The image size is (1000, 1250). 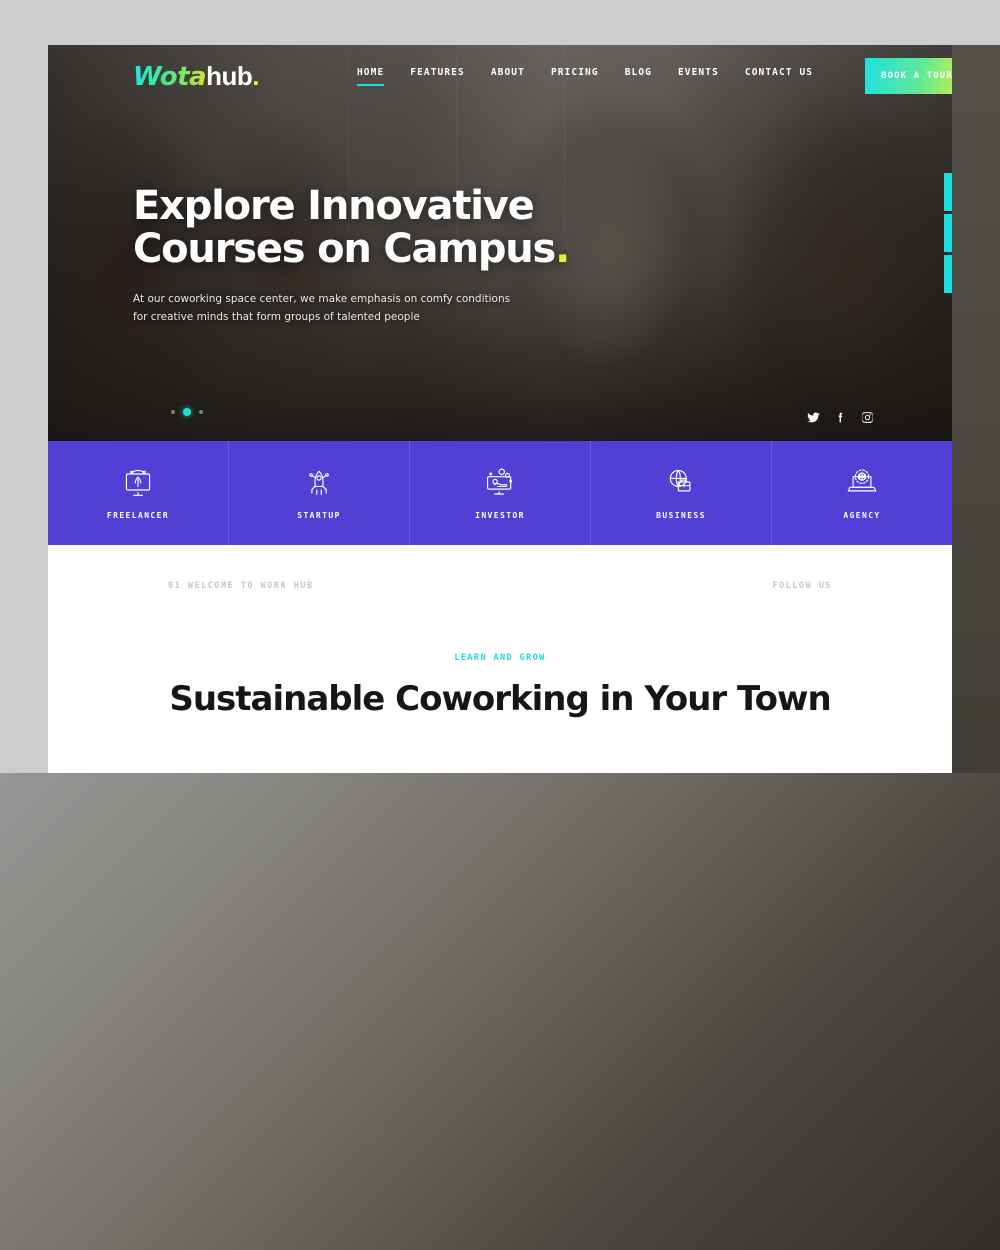 What do you see at coordinates (241, 586) in the screenshot?
I see `section-kicker: 01 WELCOME TO WORK HUB` at bounding box center [241, 586].